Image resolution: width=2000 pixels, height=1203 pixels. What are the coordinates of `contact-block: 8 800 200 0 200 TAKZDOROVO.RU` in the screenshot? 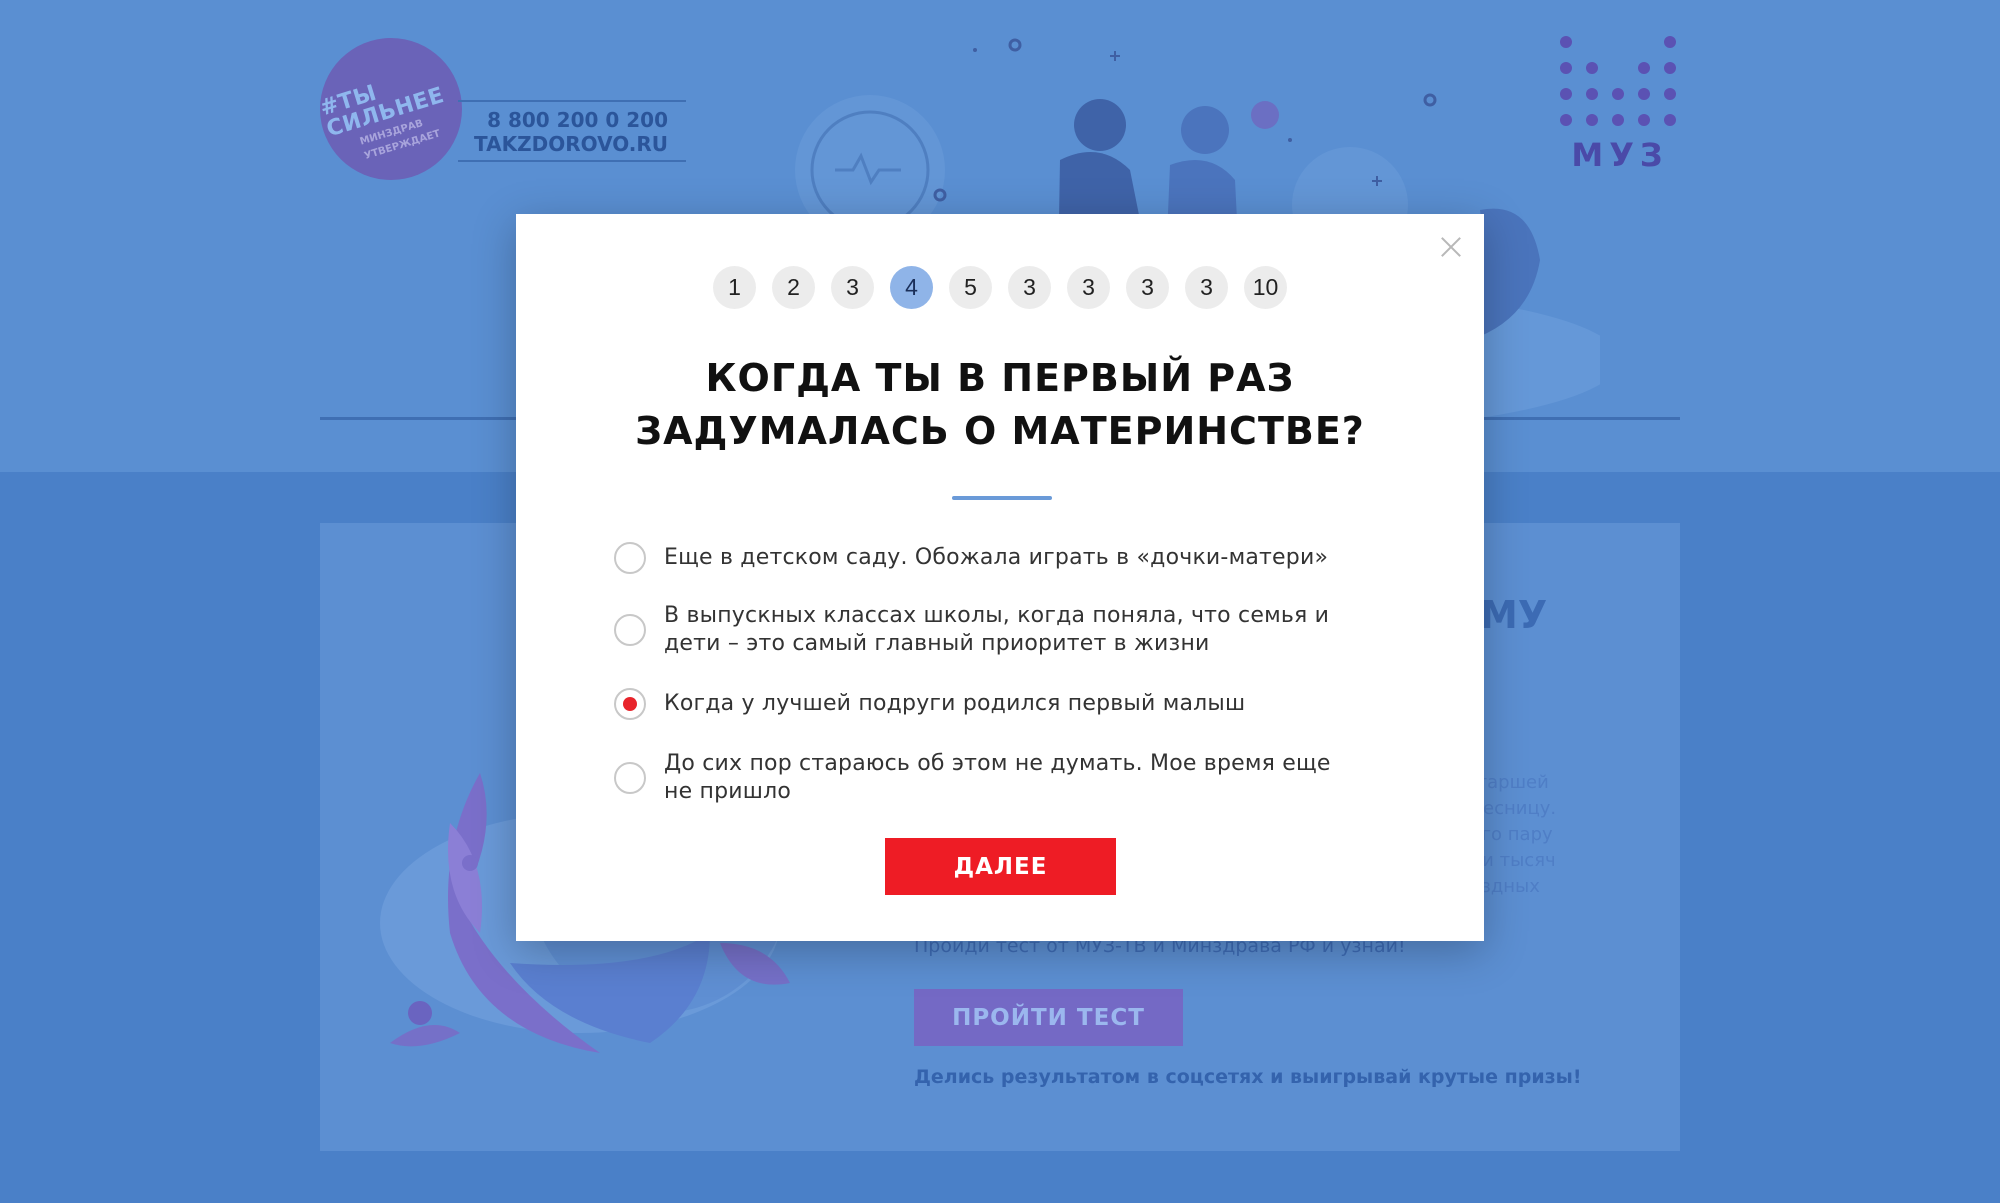 It's located at (572, 131).